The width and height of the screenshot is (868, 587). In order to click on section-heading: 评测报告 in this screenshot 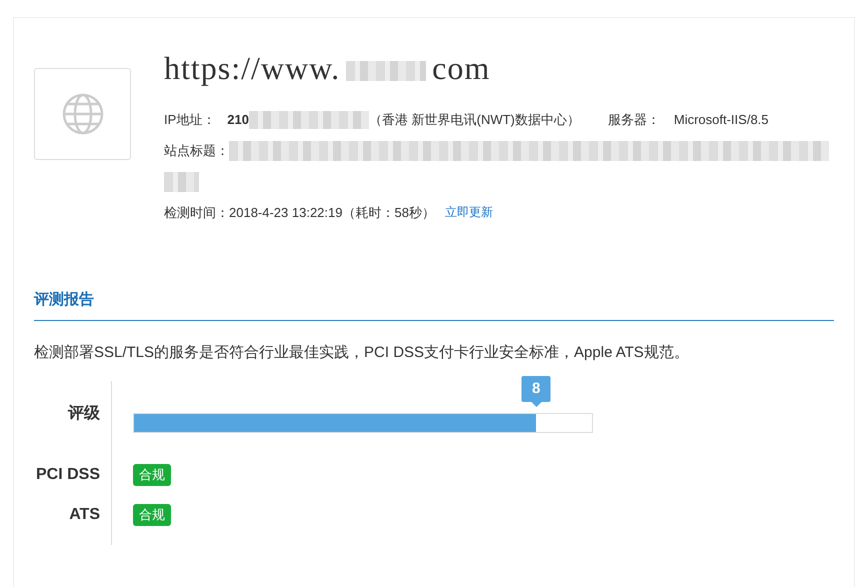, I will do `click(434, 305)`.